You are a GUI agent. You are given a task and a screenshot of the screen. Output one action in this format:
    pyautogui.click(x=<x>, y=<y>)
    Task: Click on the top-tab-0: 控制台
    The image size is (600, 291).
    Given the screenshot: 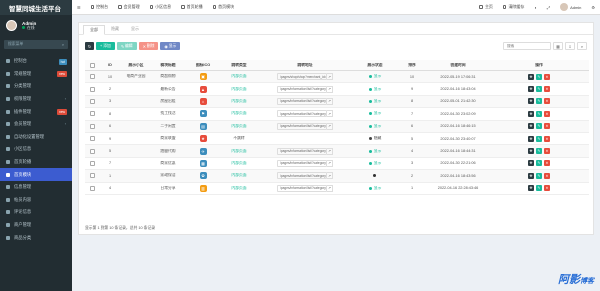 What is the action you would take?
    pyautogui.click(x=100, y=7)
    